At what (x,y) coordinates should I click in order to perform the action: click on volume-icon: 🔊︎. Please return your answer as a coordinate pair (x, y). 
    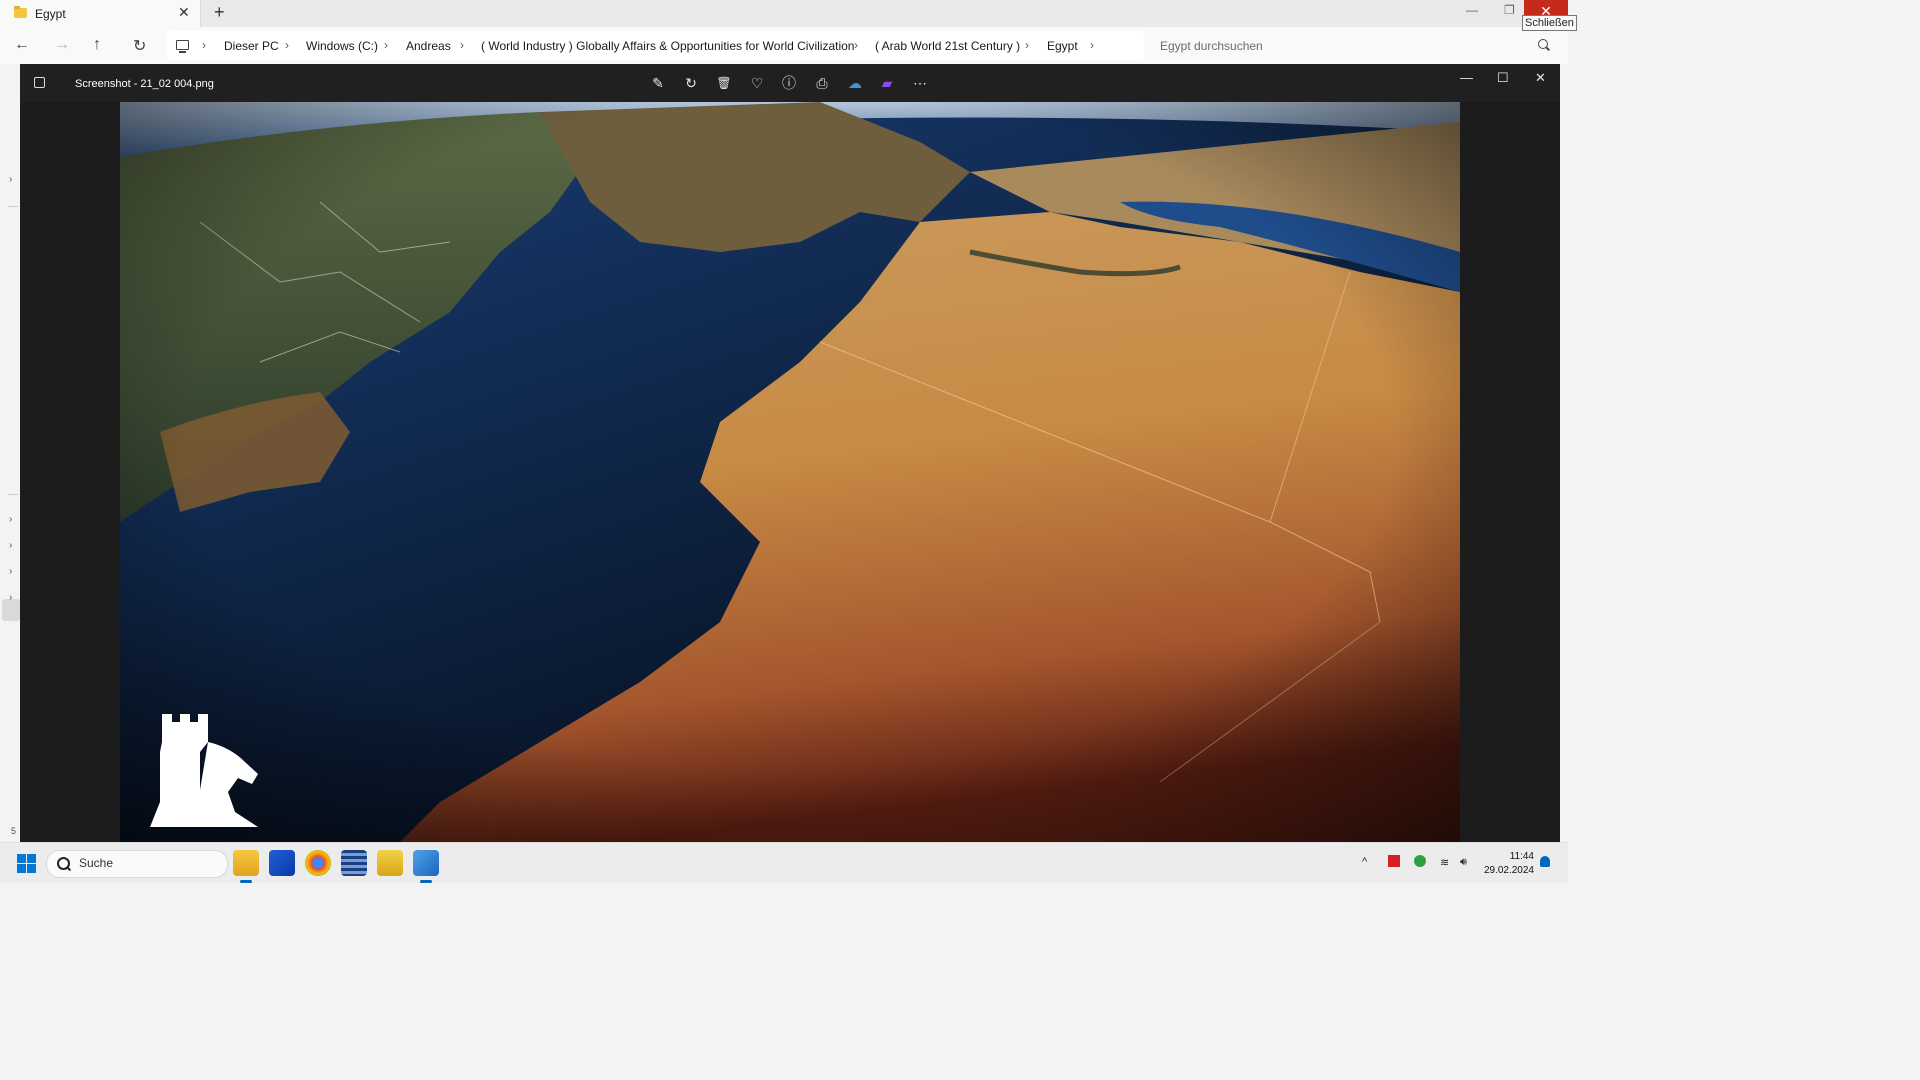
    Looking at the image, I should click on (1463, 862).